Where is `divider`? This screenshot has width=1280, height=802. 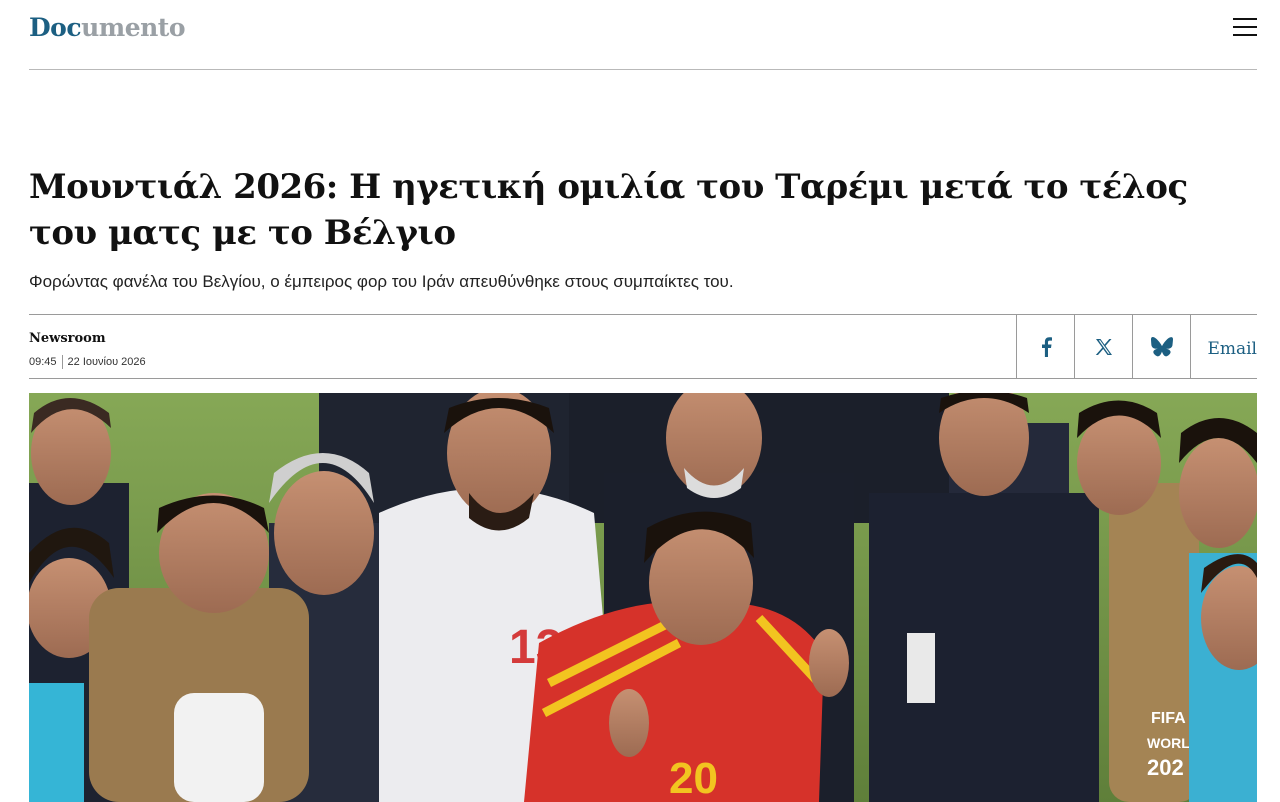 divider is located at coordinates (62, 362).